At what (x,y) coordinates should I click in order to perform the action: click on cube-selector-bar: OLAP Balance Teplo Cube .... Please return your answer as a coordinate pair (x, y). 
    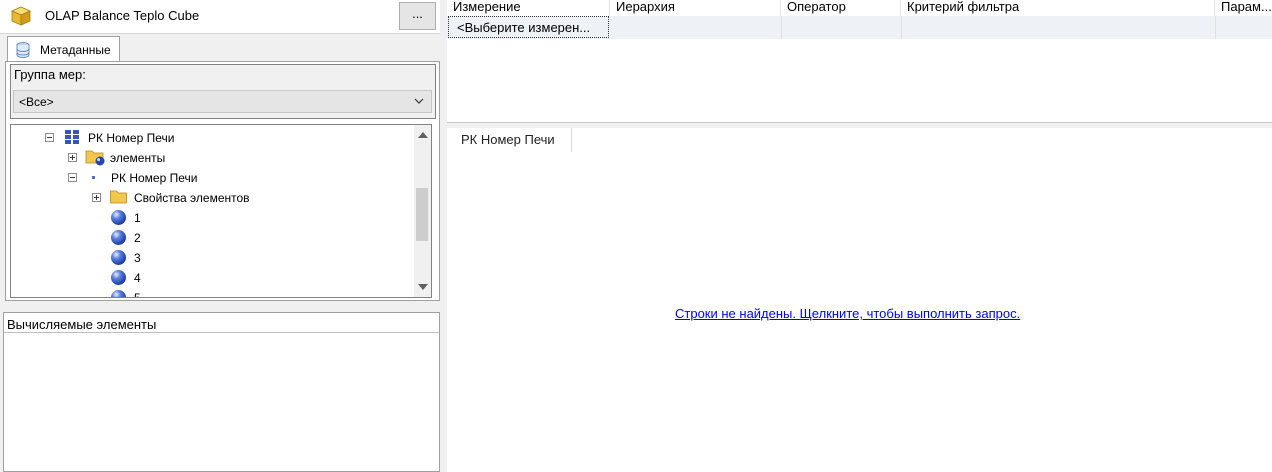
    Looking at the image, I should click on (220, 17).